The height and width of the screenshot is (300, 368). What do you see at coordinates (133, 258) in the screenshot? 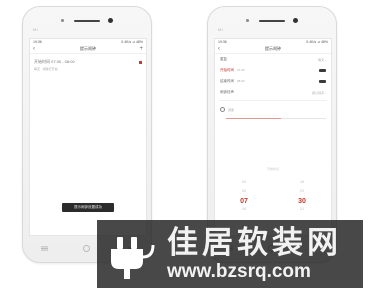
I see `plug-logo-svg` at bounding box center [133, 258].